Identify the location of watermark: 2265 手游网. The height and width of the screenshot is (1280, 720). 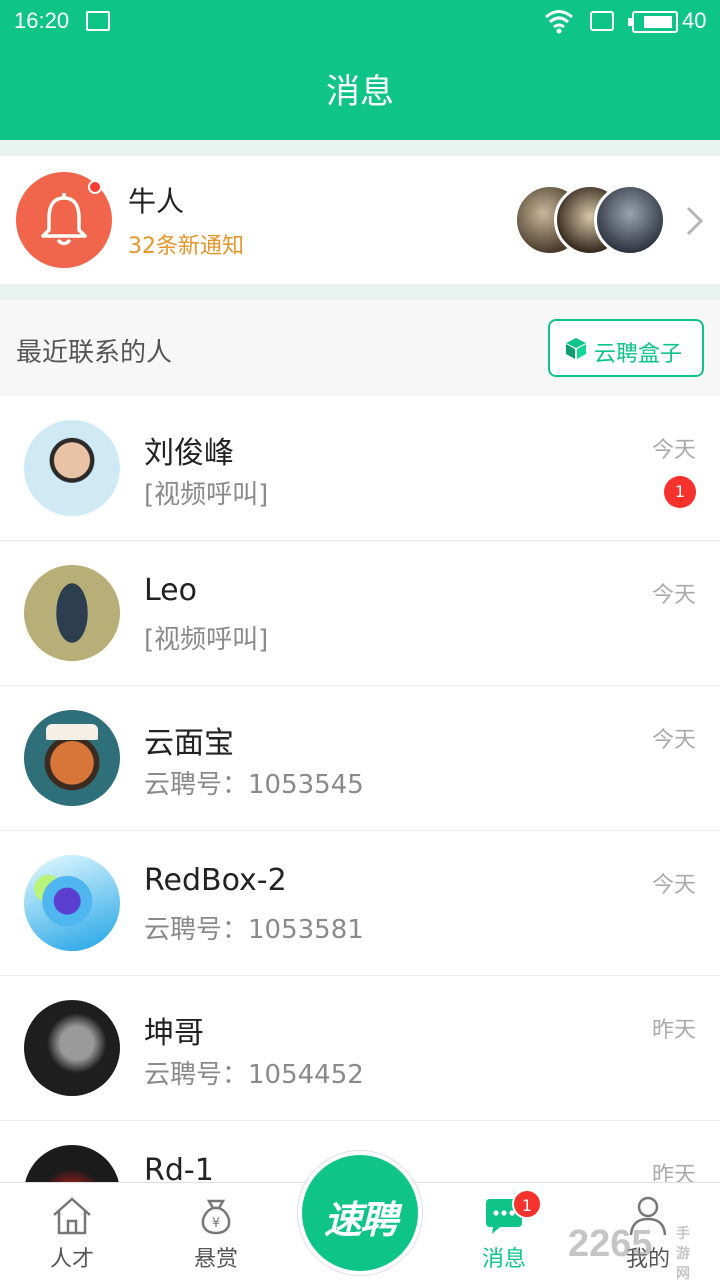
(629, 1251).